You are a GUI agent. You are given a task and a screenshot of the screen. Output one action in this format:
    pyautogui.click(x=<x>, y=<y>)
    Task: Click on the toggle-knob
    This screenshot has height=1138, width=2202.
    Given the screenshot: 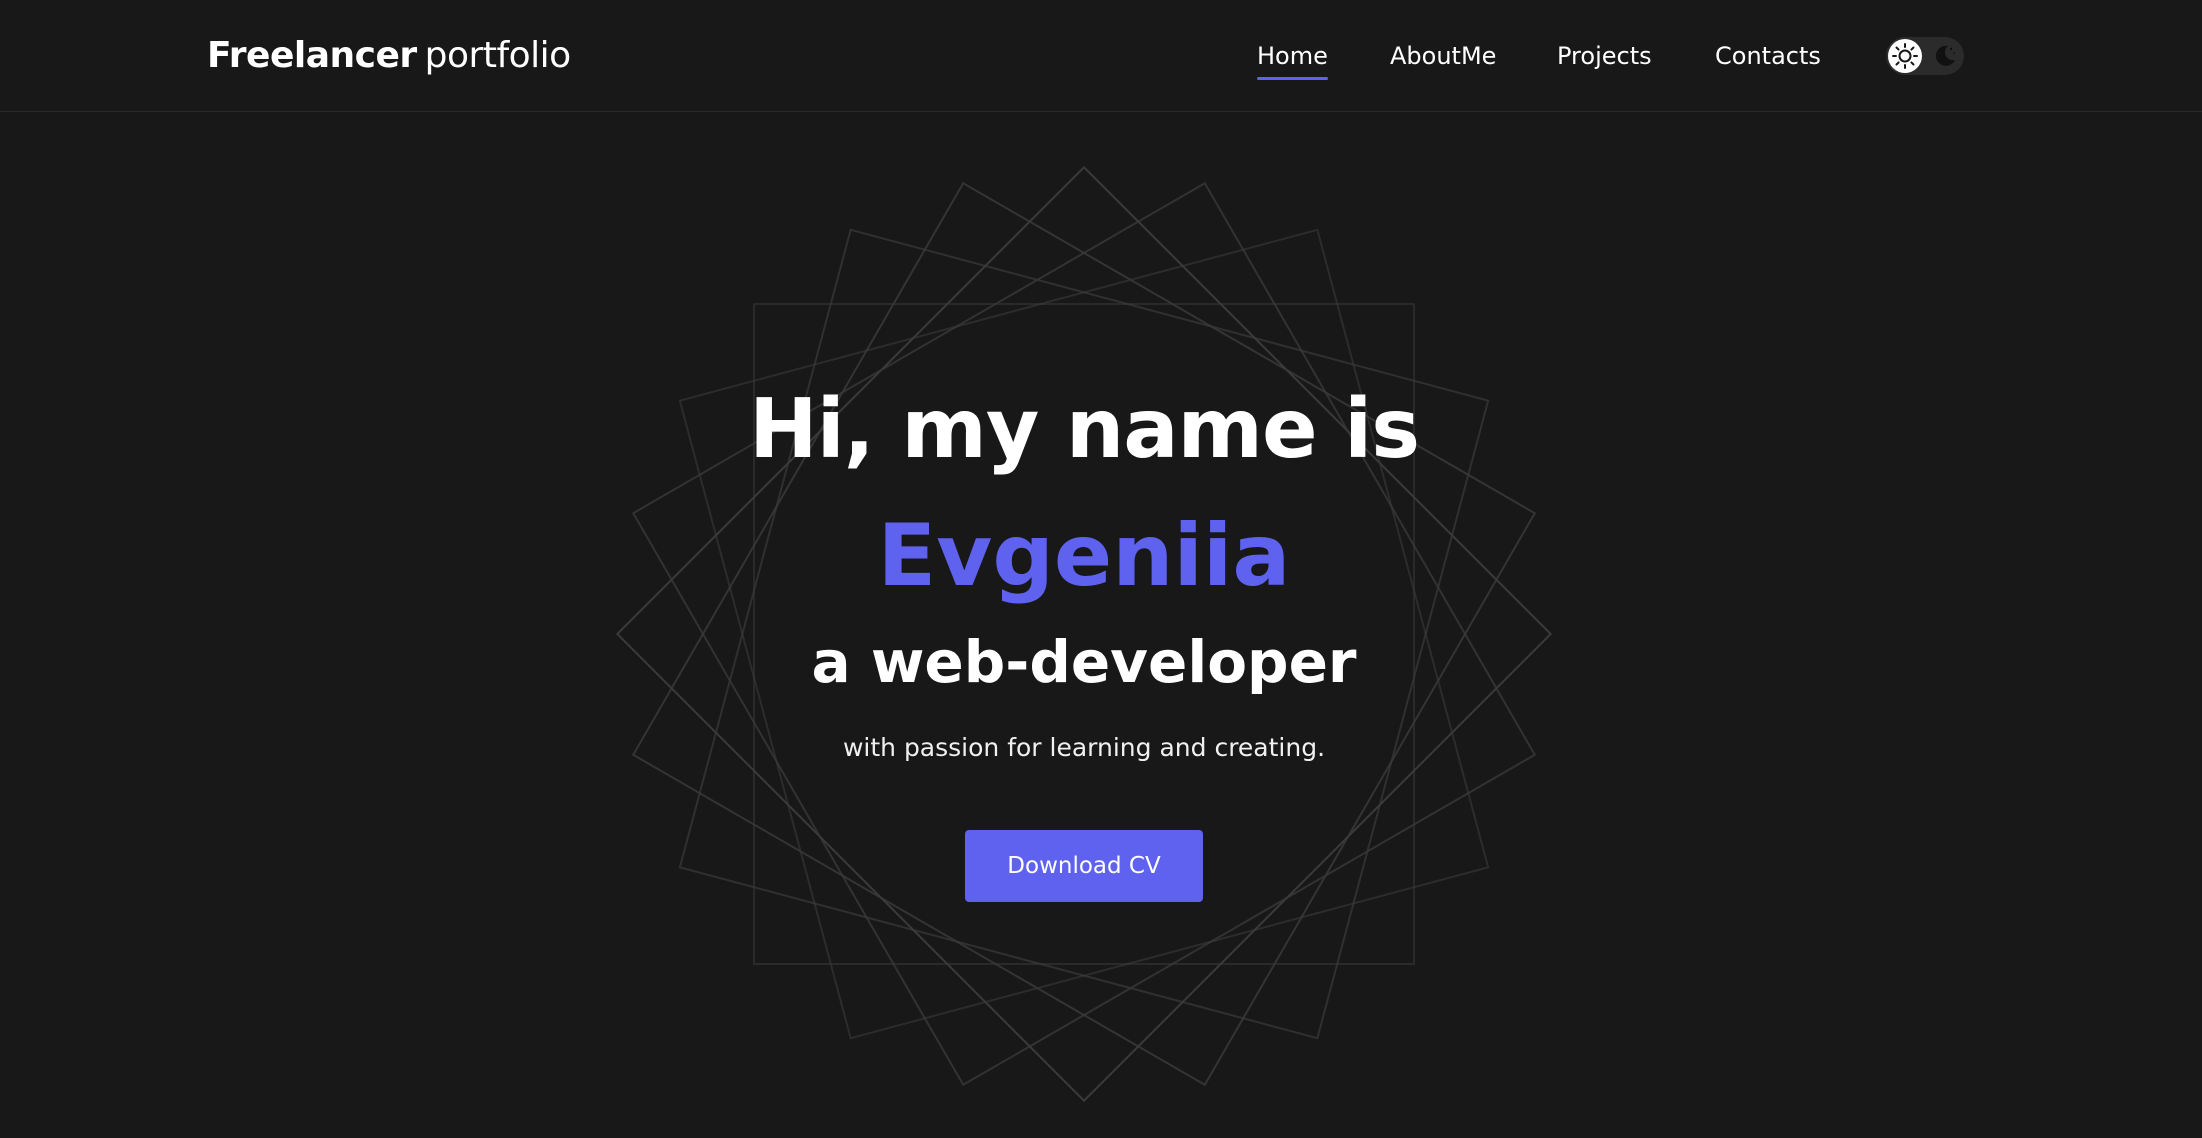 What is the action you would take?
    pyautogui.click(x=1905, y=56)
    